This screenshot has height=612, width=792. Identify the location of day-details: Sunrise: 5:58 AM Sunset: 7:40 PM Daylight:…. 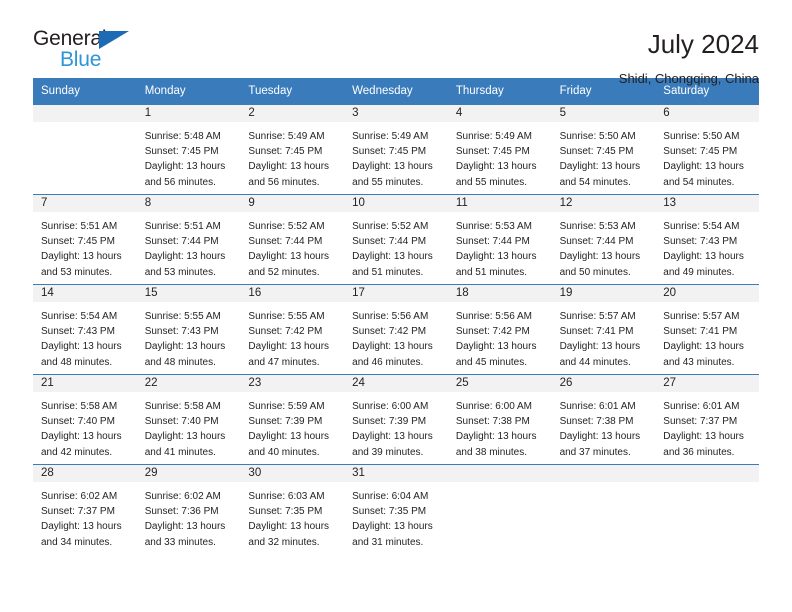
(85, 426).